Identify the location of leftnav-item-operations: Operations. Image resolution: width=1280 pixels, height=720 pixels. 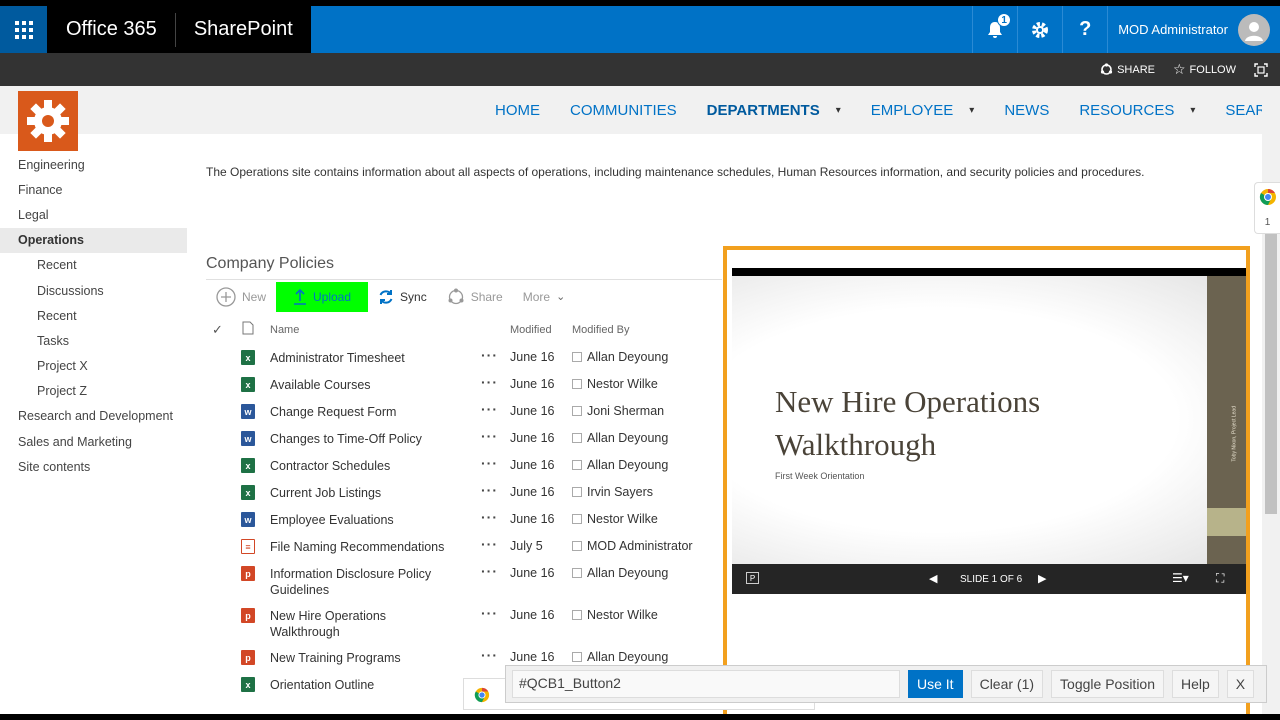
(93, 240).